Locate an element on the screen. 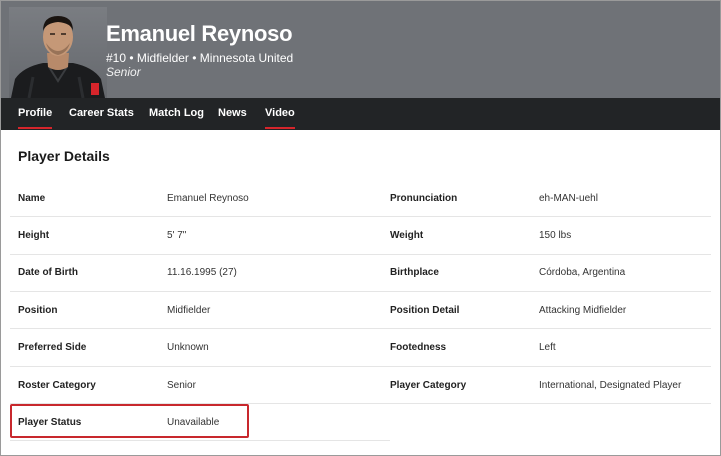 The width and height of the screenshot is (721, 456). detail-value: Unknown is located at coordinates (188, 347).